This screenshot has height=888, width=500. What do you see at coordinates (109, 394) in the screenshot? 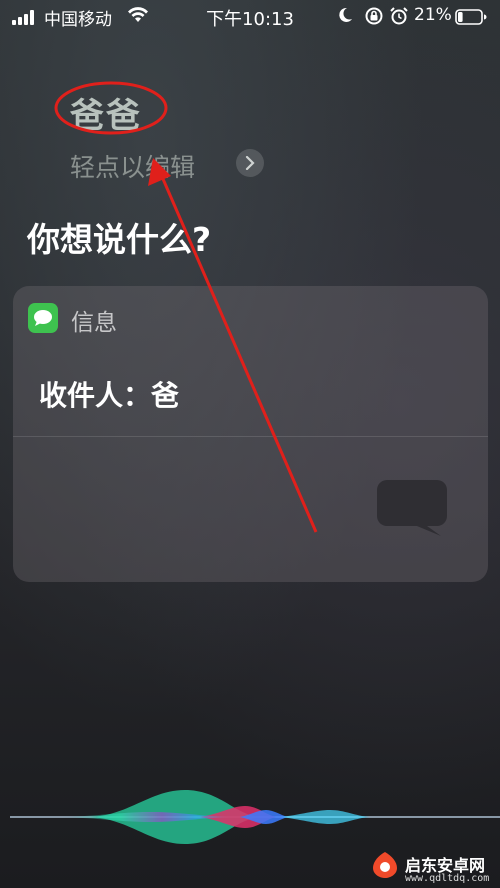
I see `recipient-field: 收件人：爸` at bounding box center [109, 394].